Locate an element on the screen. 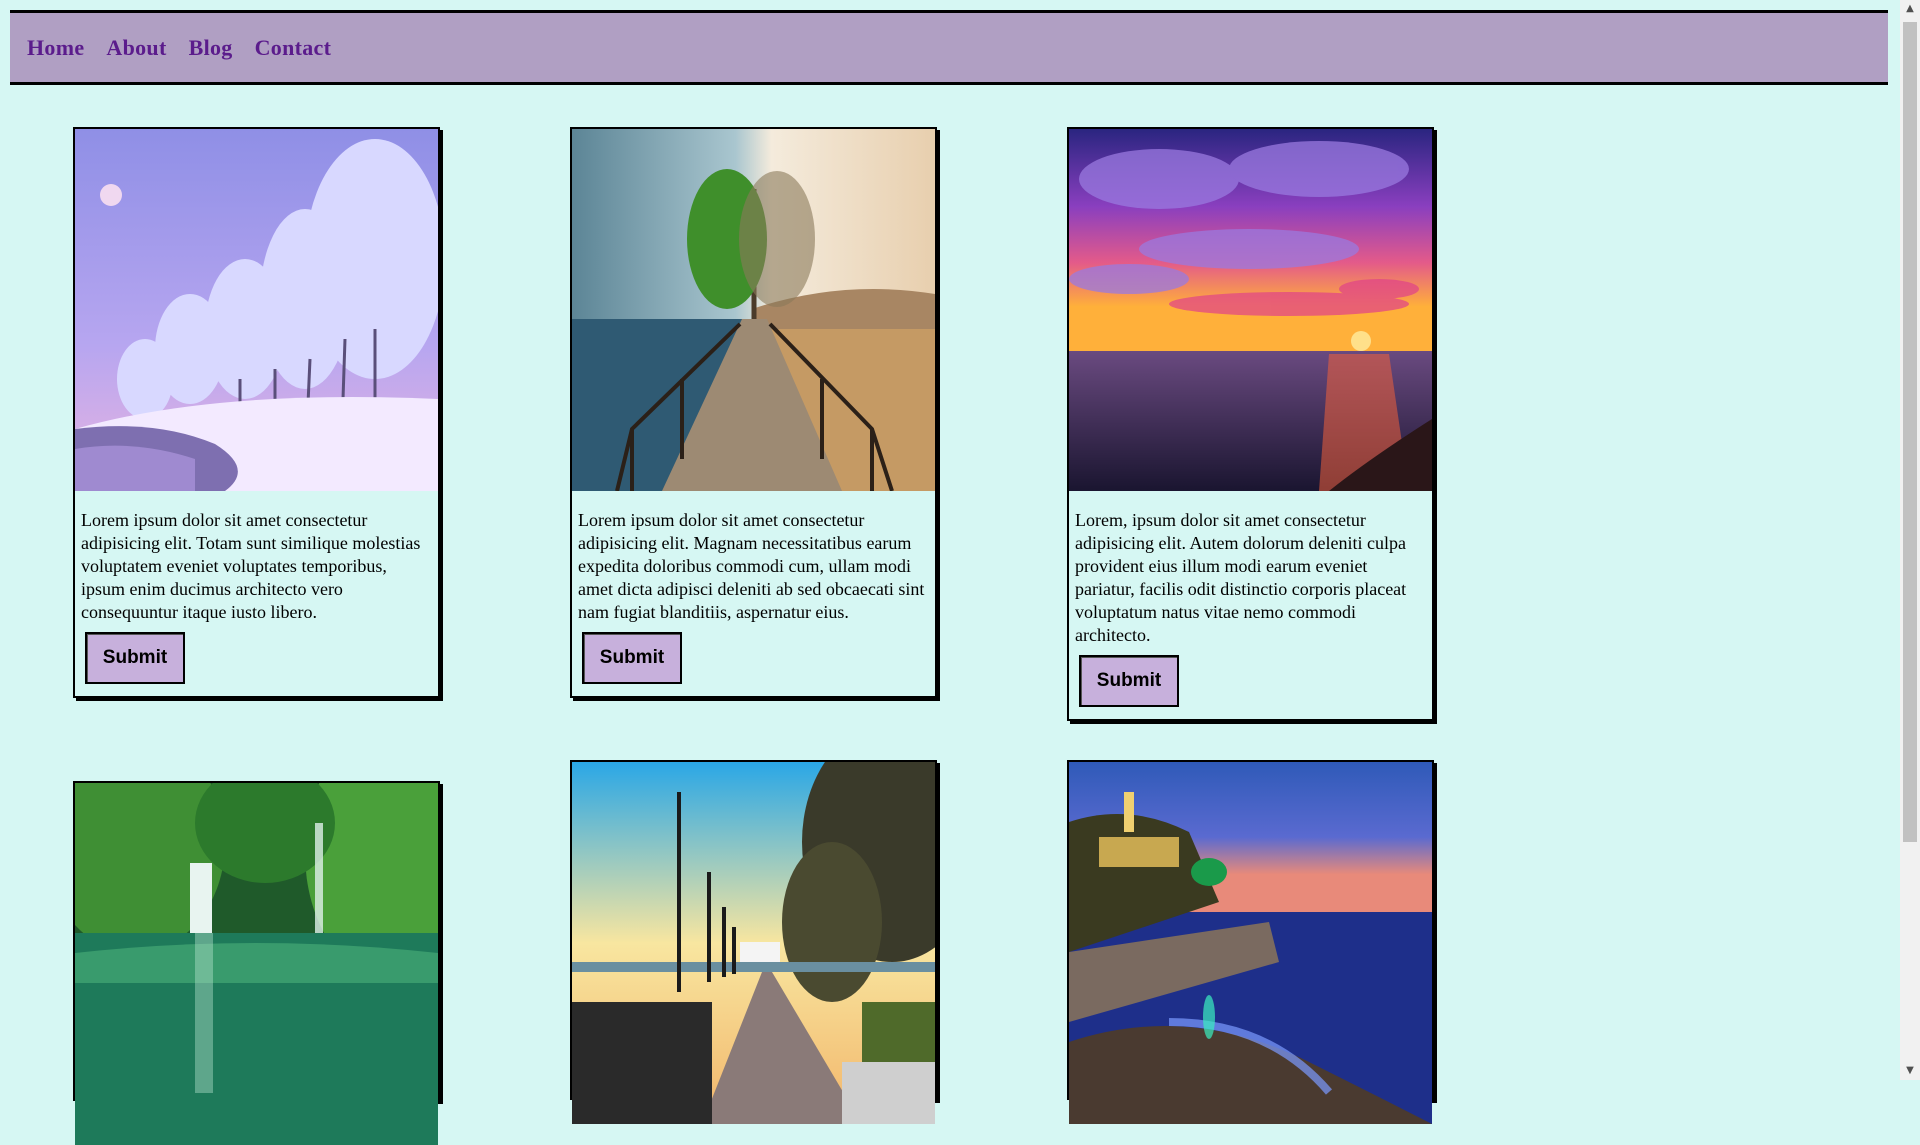 The width and height of the screenshot is (1920, 1145). scrollbar-thumb is located at coordinates (1910, 432).